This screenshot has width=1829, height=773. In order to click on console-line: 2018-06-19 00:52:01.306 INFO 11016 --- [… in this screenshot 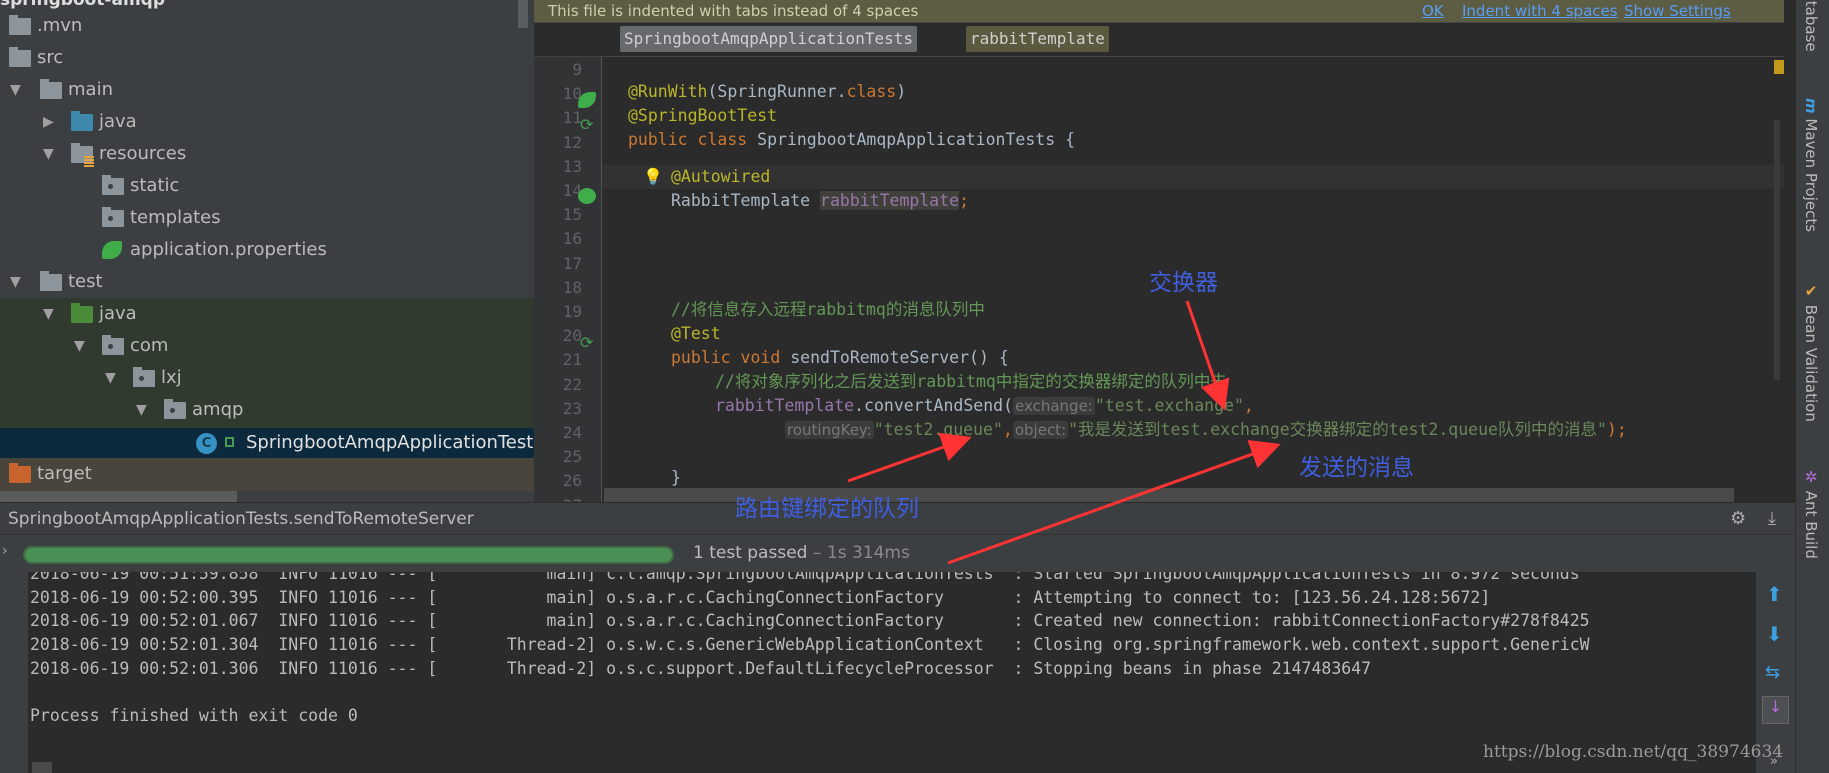, I will do `click(701, 668)`.